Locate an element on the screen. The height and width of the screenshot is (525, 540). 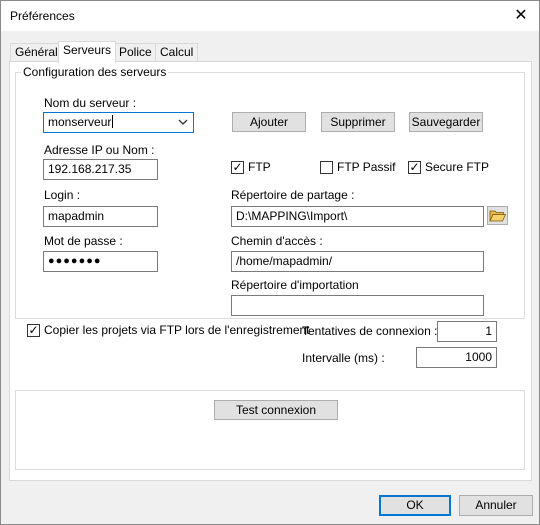
delete-button: Supprimer is located at coordinates (358, 122).